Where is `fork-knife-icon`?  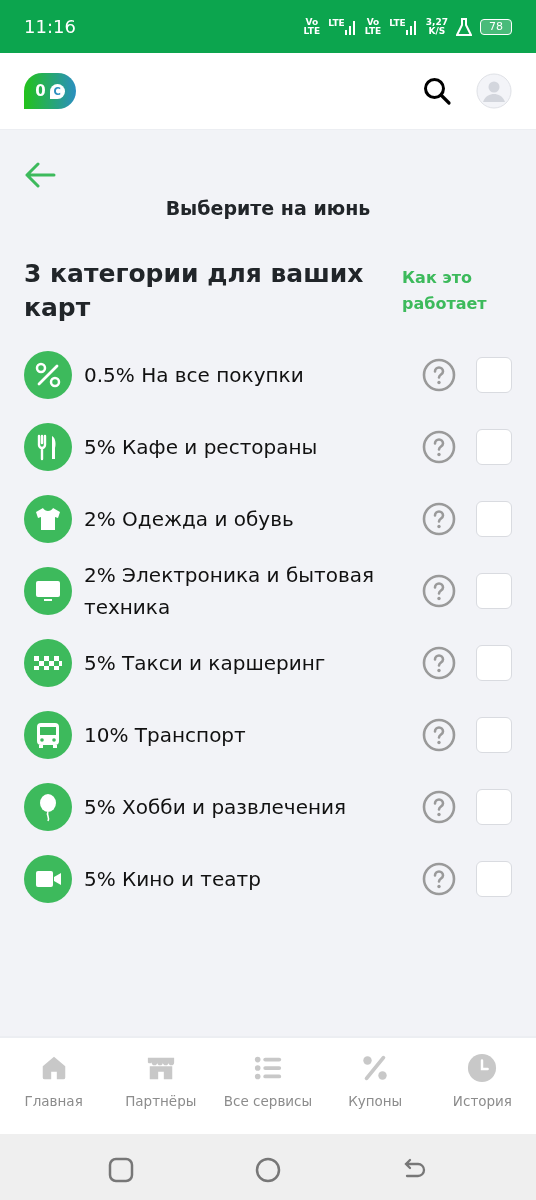 fork-knife-icon is located at coordinates (48, 446).